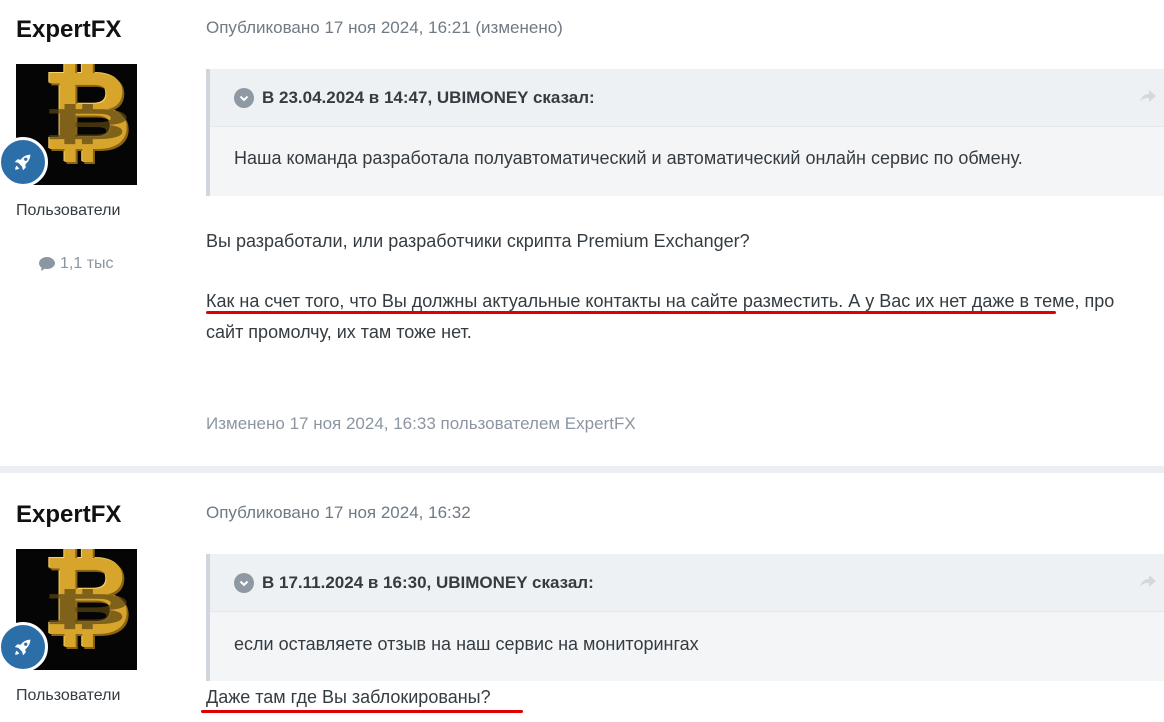 The height and width of the screenshot is (722, 1164). I want to click on post-count: 1,1 тыс, so click(76, 264).